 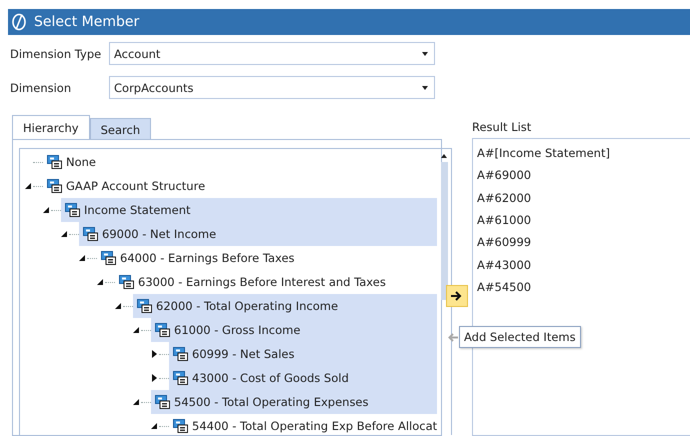 I want to click on tree-item: 62000 - Total Operating Income, so click(x=285, y=306).